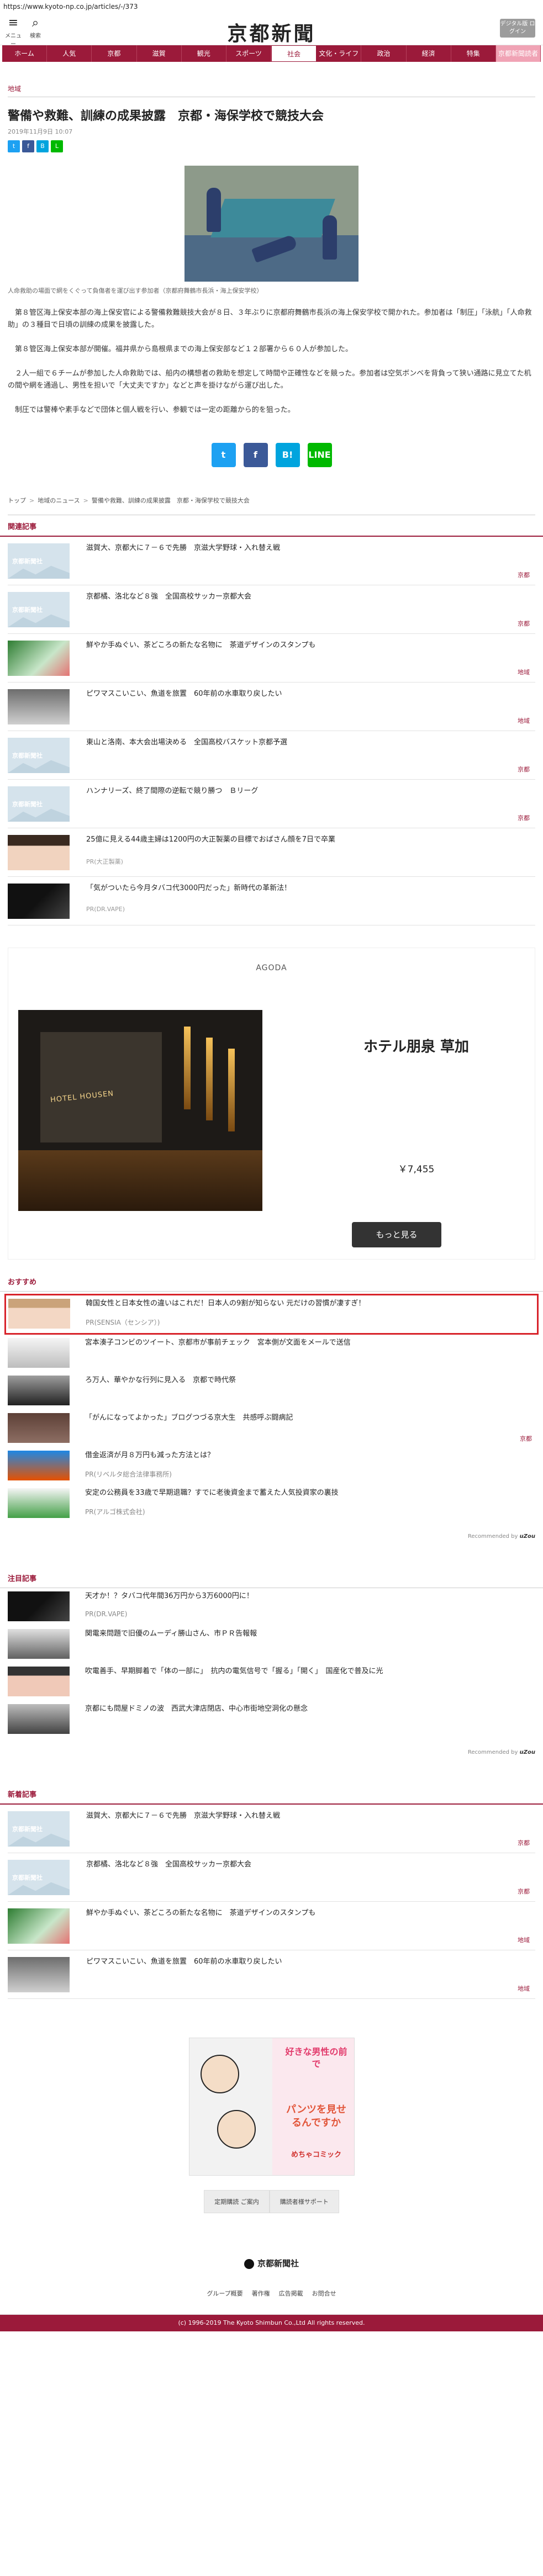  What do you see at coordinates (271, 1607) in the screenshot?
I see `list-item: 天才か！？タバコ代年間36万円から3万6000円に！ PR(DR.VAPE)` at bounding box center [271, 1607].